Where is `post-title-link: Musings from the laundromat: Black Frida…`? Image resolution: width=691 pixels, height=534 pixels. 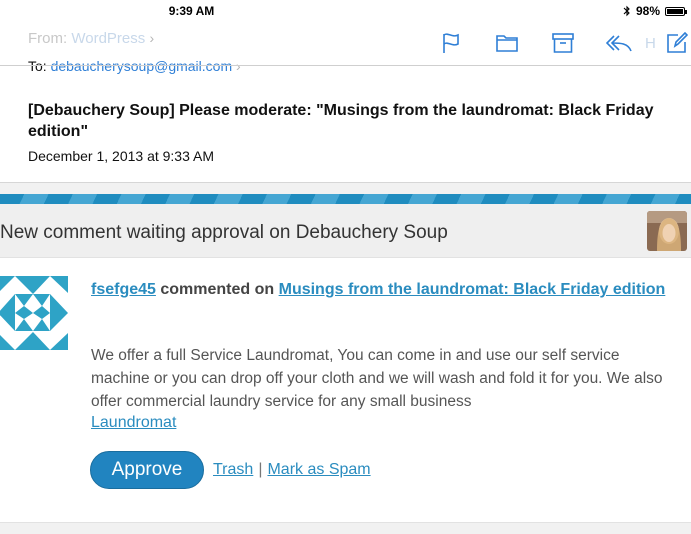
post-title-link: Musings from the laundromat: Black Frida… is located at coordinates (472, 289).